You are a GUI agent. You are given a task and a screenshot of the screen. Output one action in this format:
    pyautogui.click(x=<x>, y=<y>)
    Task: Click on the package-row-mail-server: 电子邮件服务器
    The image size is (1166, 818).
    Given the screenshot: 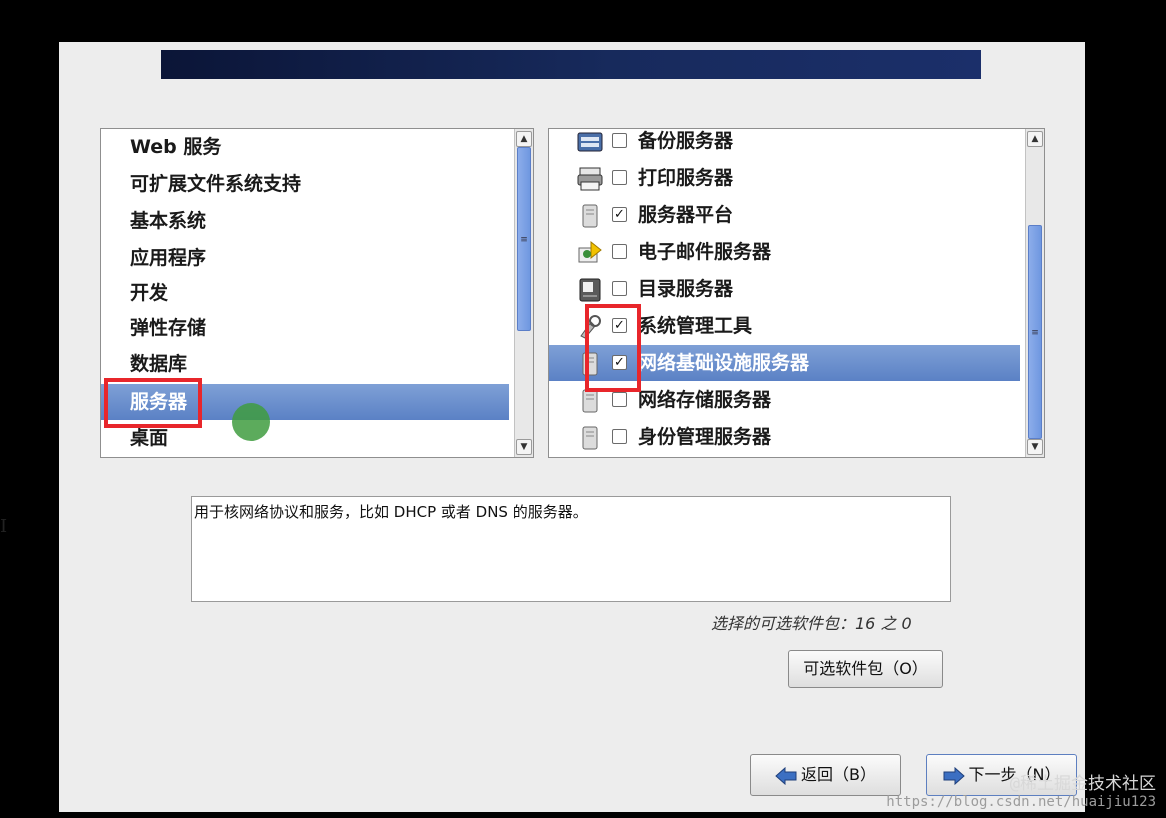 What is the action you would take?
    pyautogui.click(x=784, y=252)
    